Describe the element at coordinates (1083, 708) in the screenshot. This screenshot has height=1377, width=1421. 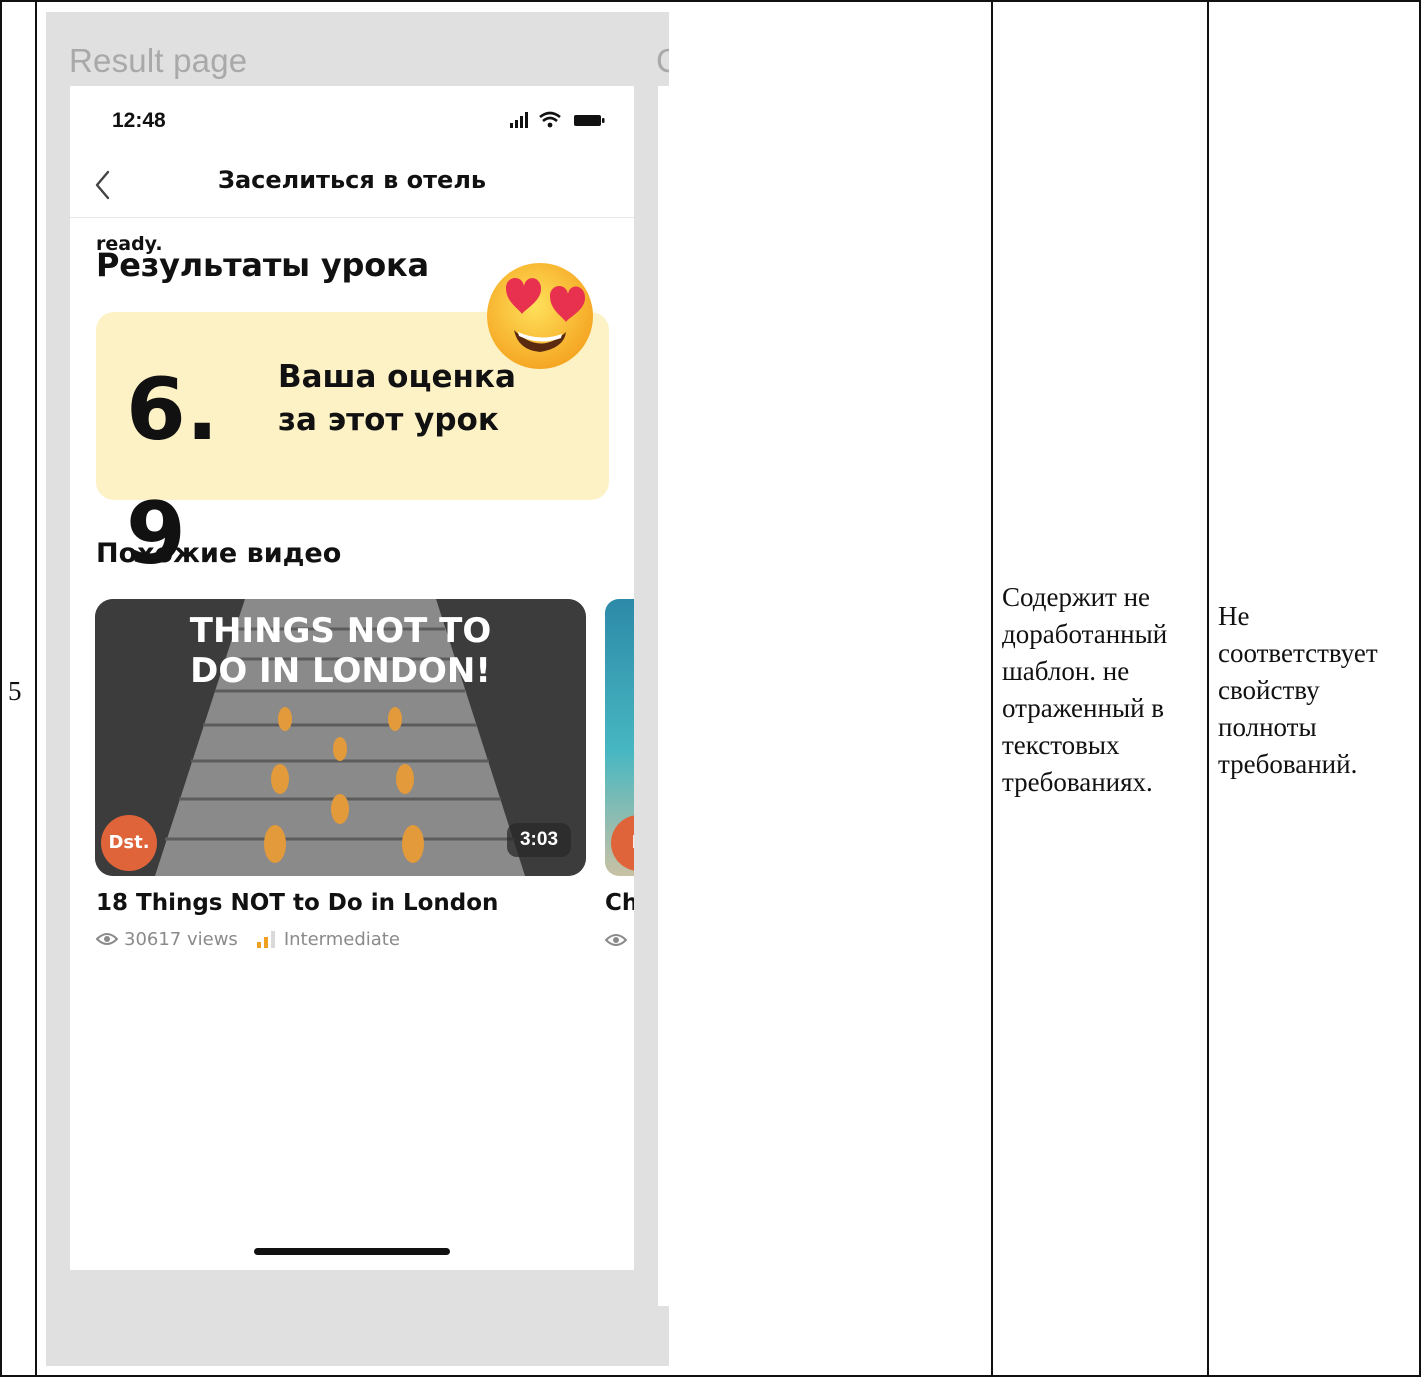
I see `description-line: отраженный в` at that location.